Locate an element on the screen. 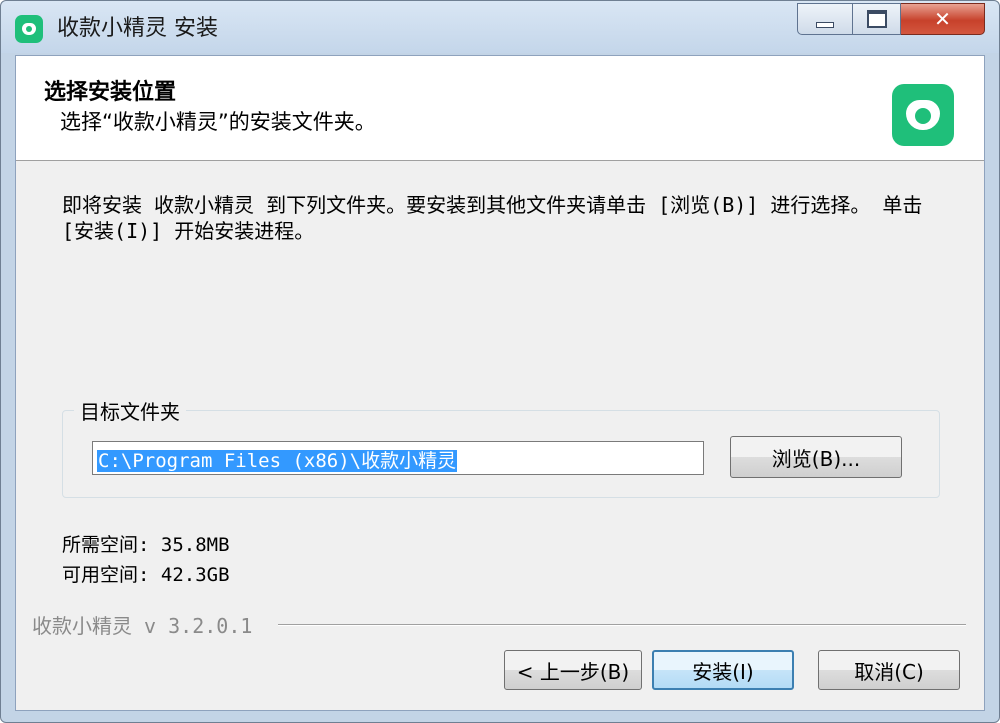 This screenshot has width=1000, height=723. maximize-button is located at coordinates (877, 19).